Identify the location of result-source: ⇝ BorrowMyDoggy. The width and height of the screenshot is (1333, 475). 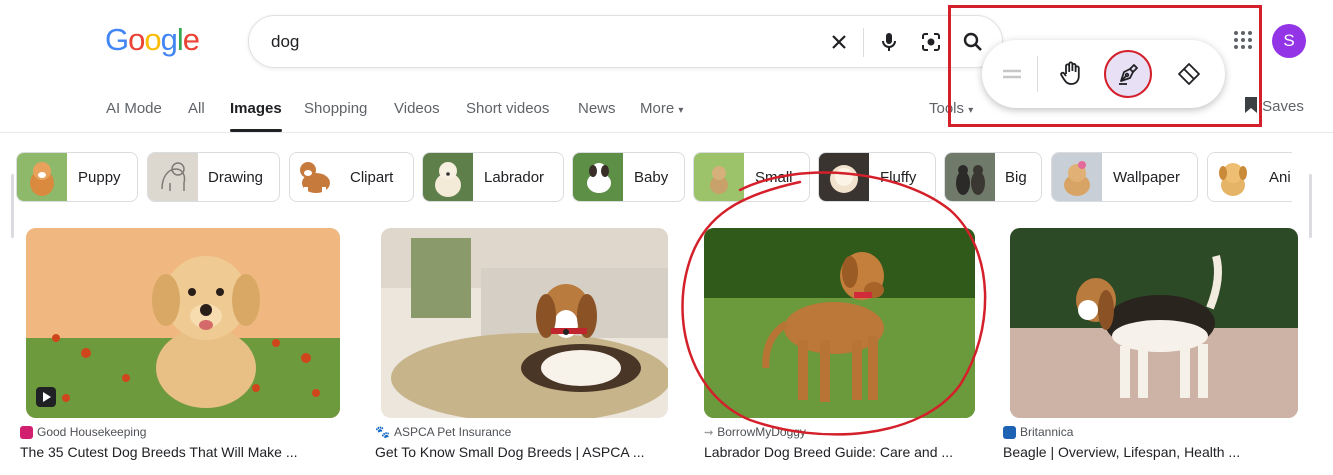
(755, 432).